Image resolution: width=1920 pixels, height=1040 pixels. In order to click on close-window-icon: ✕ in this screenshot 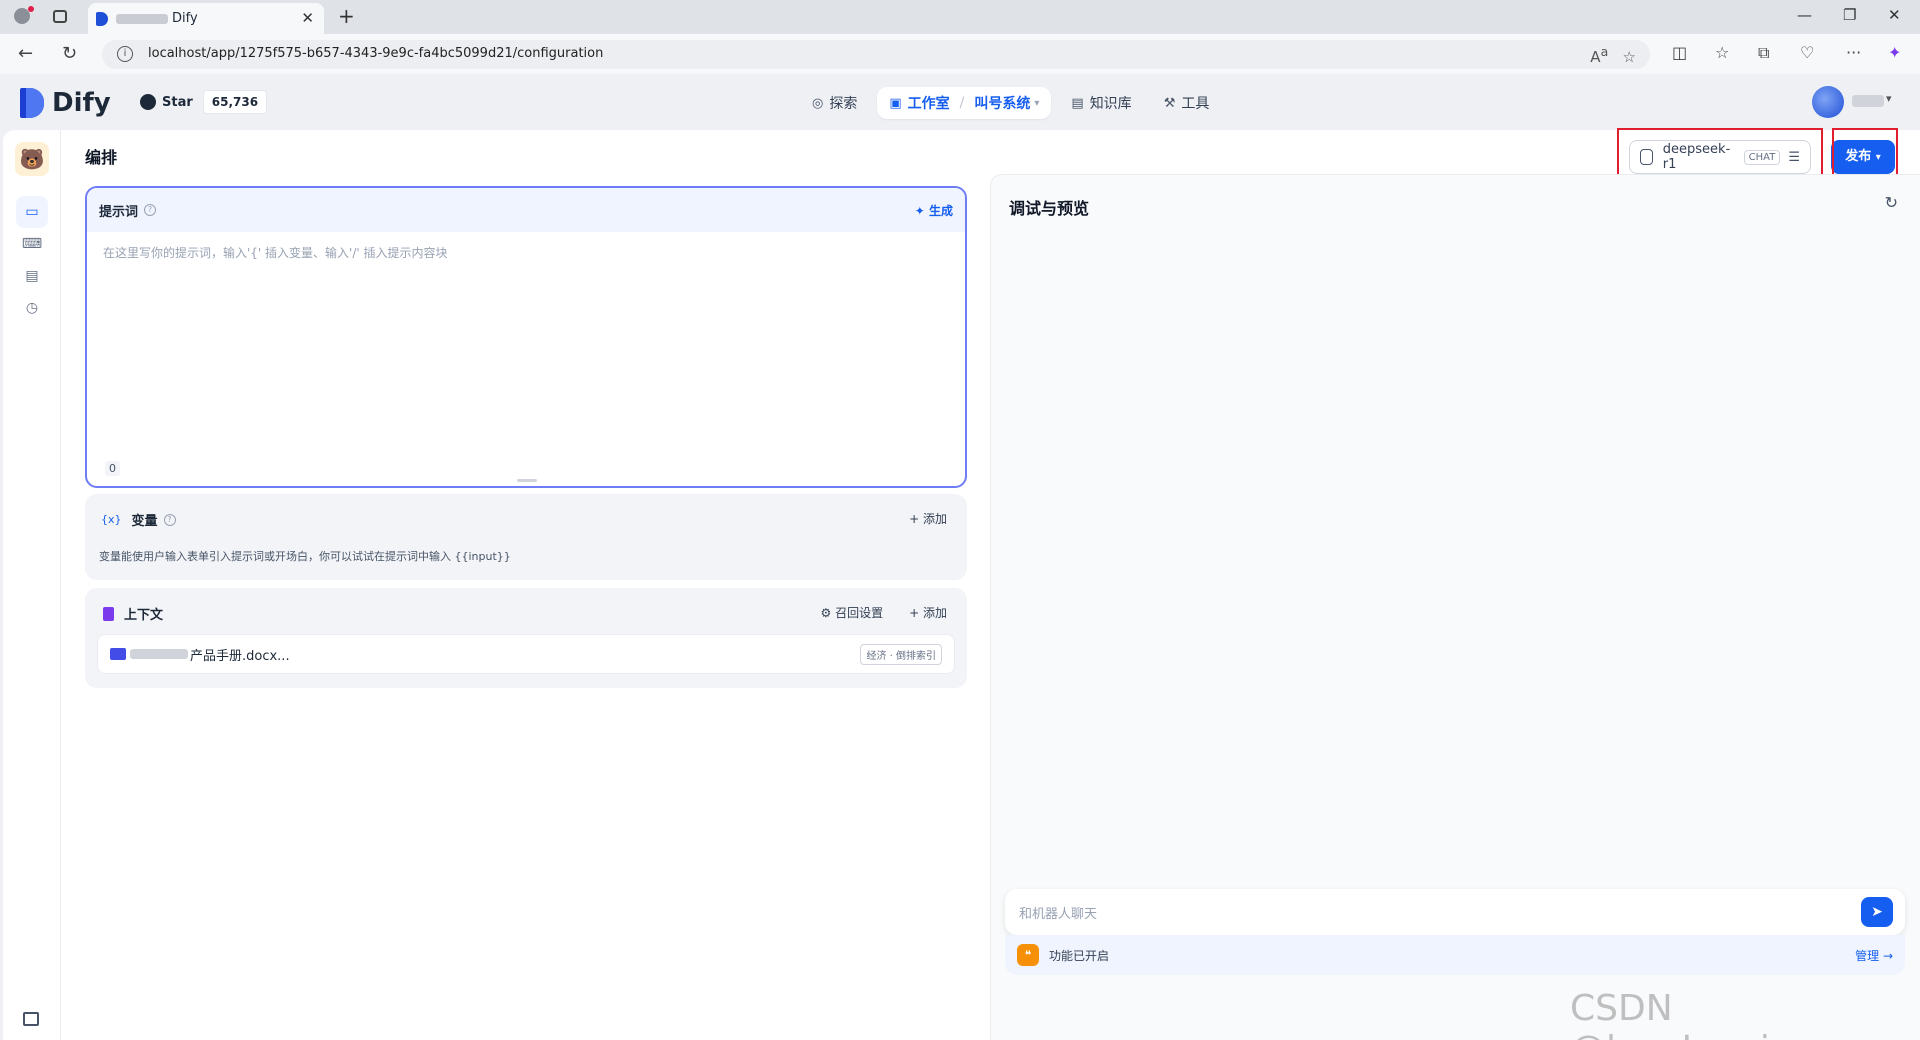, I will do `click(1894, 15)`.